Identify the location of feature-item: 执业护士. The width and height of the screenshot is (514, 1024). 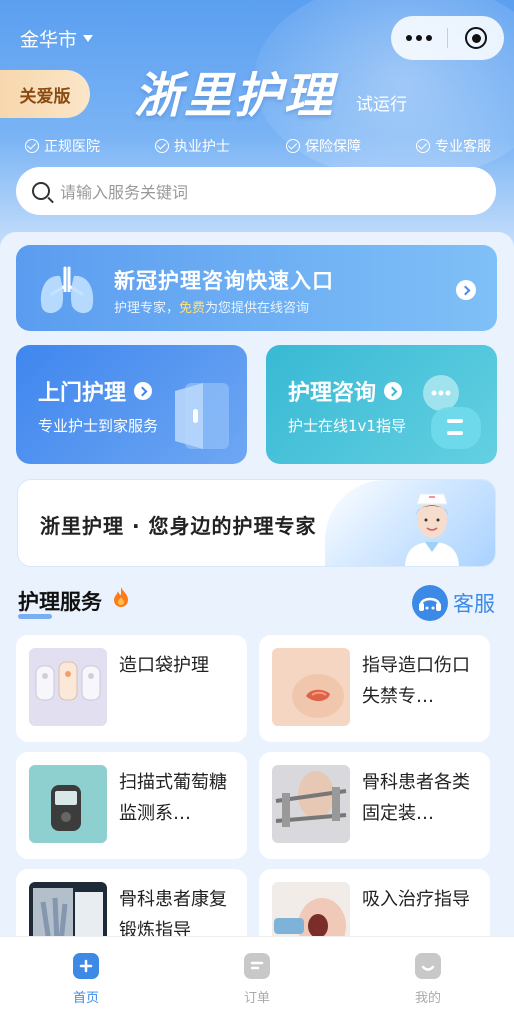
(192, 146).